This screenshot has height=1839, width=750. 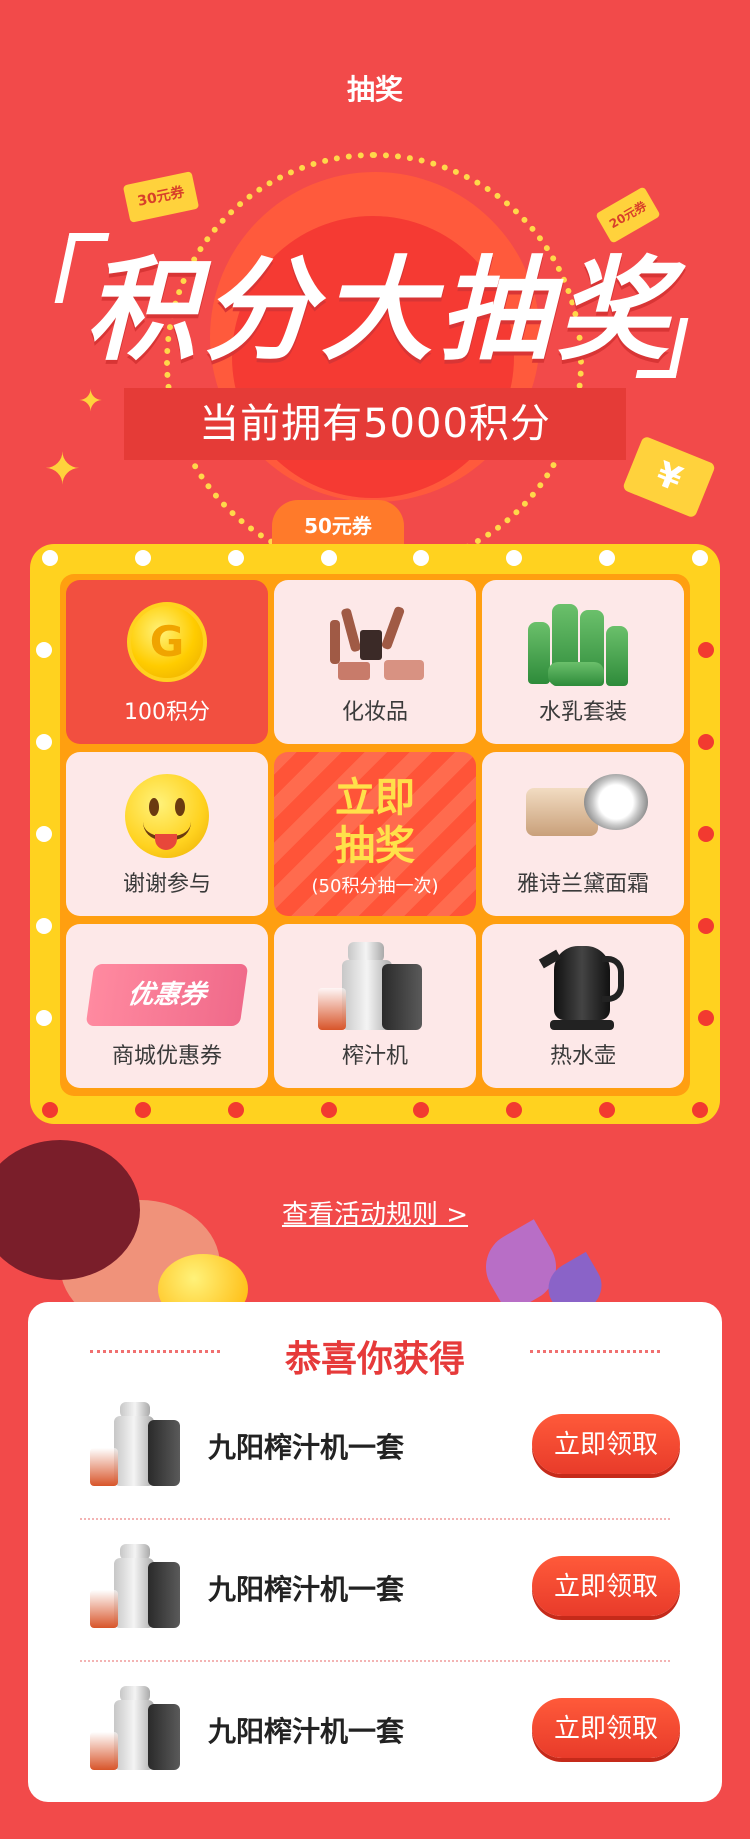 I want to click on results-title: 恭喜你获得, so click(x=374, y=1359).